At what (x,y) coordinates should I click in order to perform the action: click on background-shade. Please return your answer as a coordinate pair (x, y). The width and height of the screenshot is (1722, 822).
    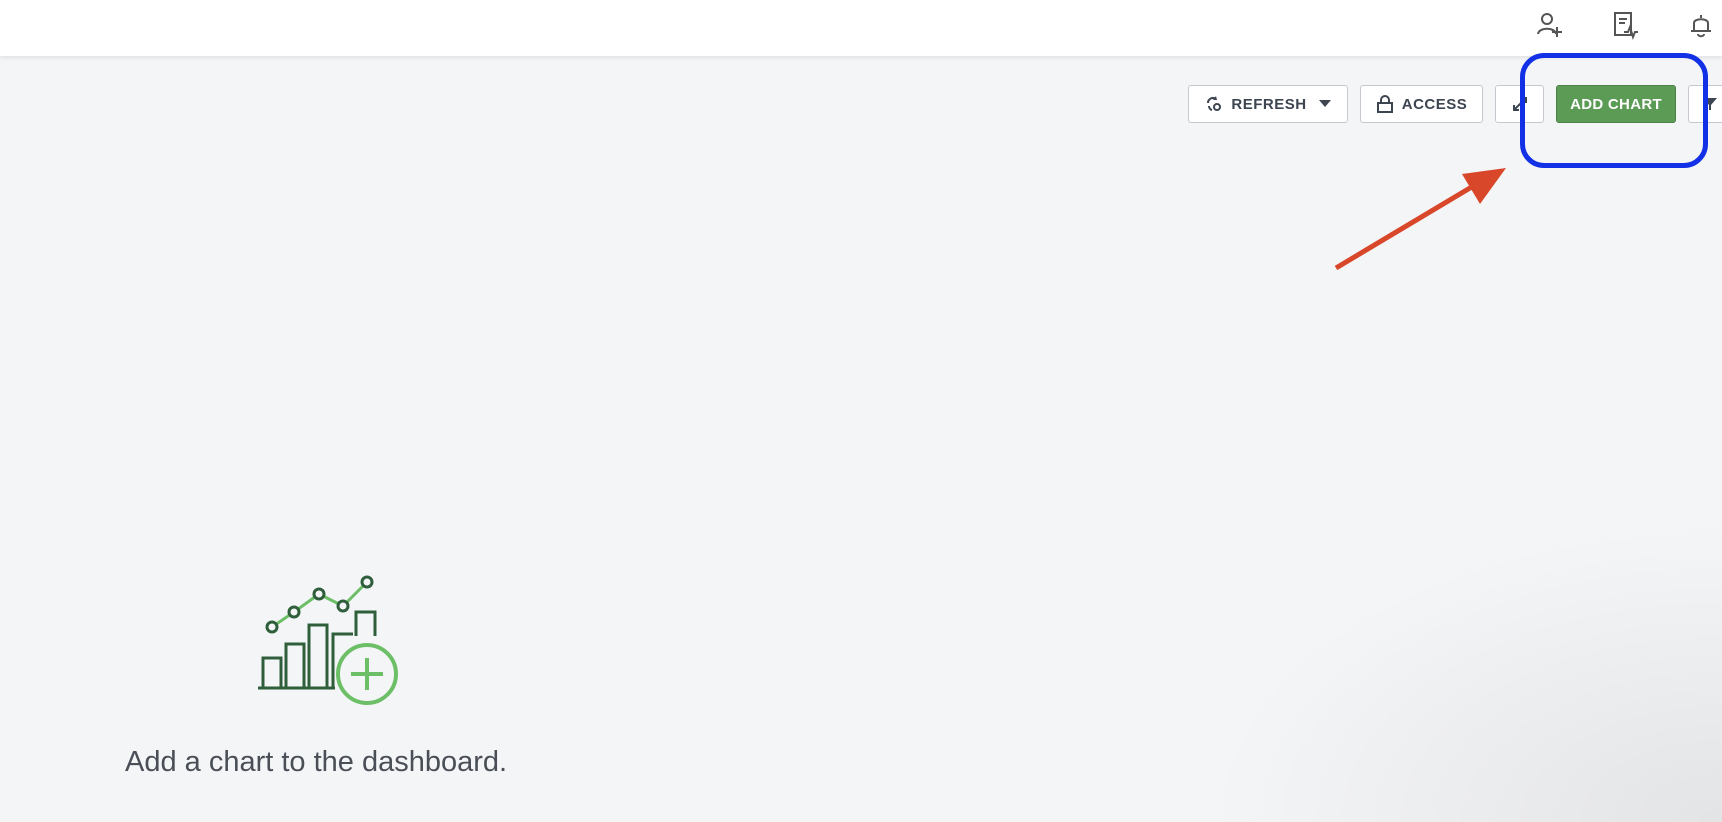
    Looking at the image, I should click on (1462, 672).